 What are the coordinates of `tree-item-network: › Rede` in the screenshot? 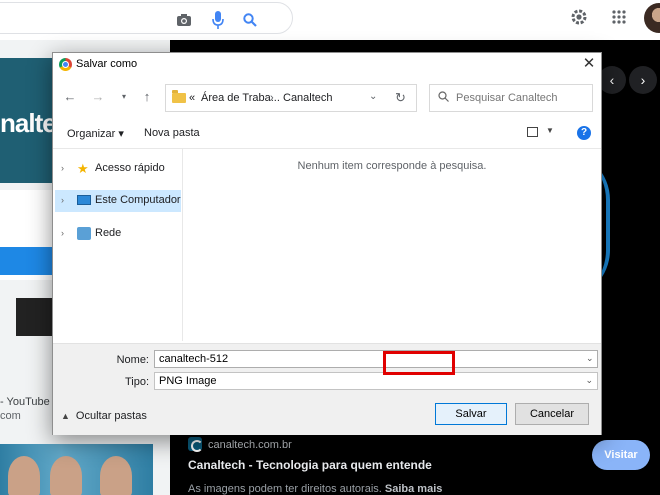 It's located at (118, 234).